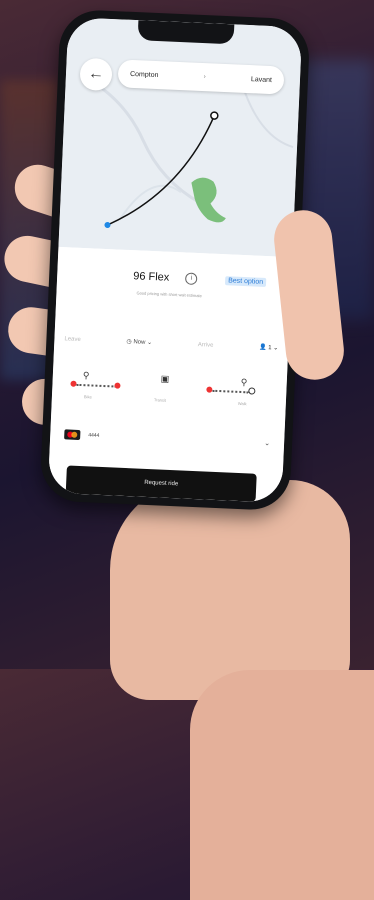 This screenshot has height=900, width=374. What do you see at coordinates (242, 403) in the screenshot?
I see `walk-label: Walk` at bounding box center [242, 403].